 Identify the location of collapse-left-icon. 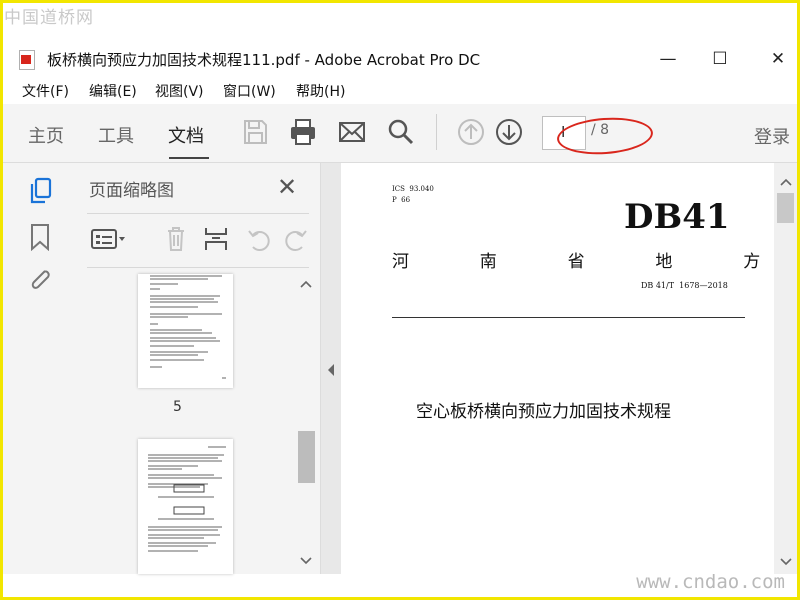
(331, 370).